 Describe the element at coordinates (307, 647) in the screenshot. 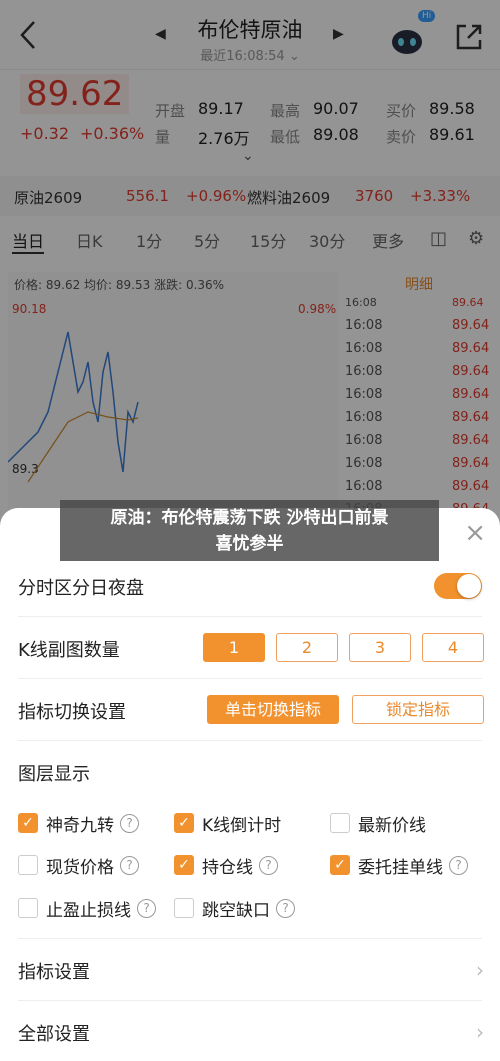

I see `k-sub-option-2: 2` at that location.